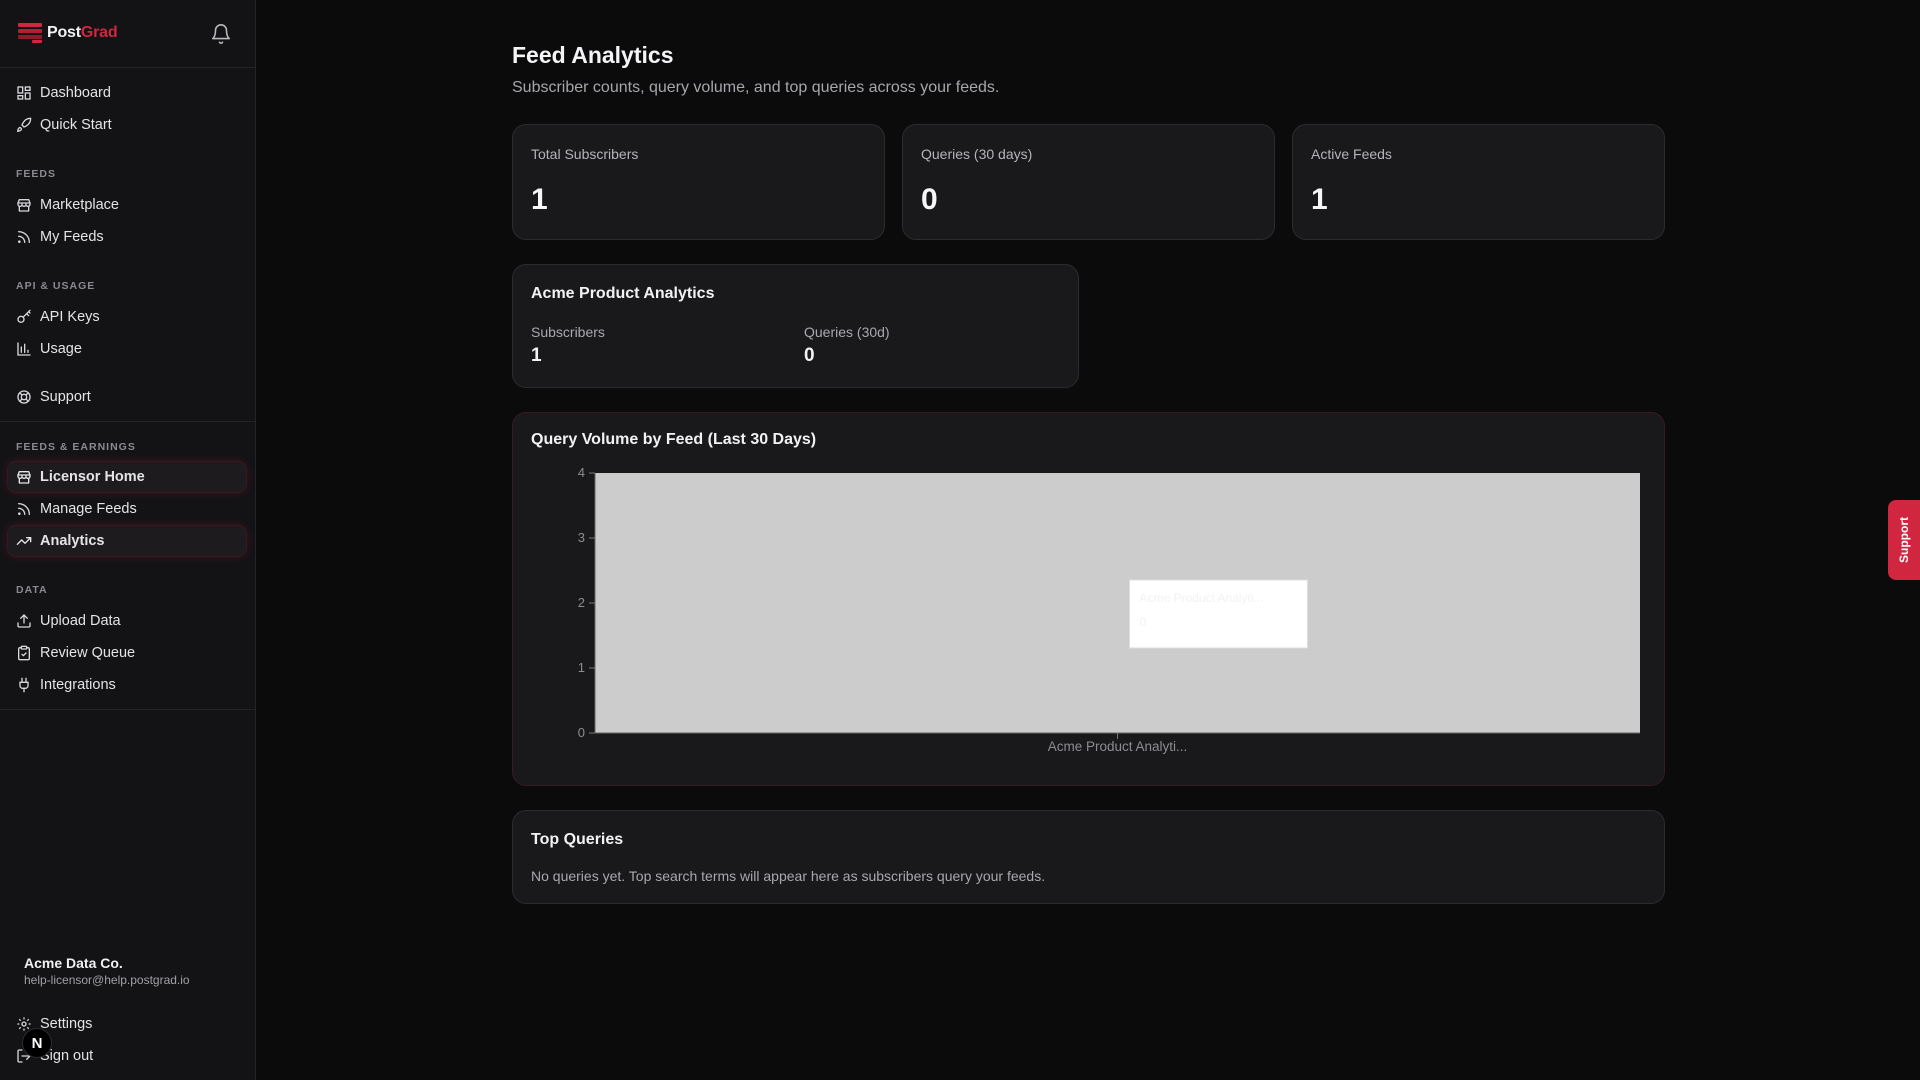 This screenshot has height=1080, width=1920. What do you see at coordinates (127, 34) in the screenshot?
I see `brand-row: PostGrad` at bounding box center [127, 34].